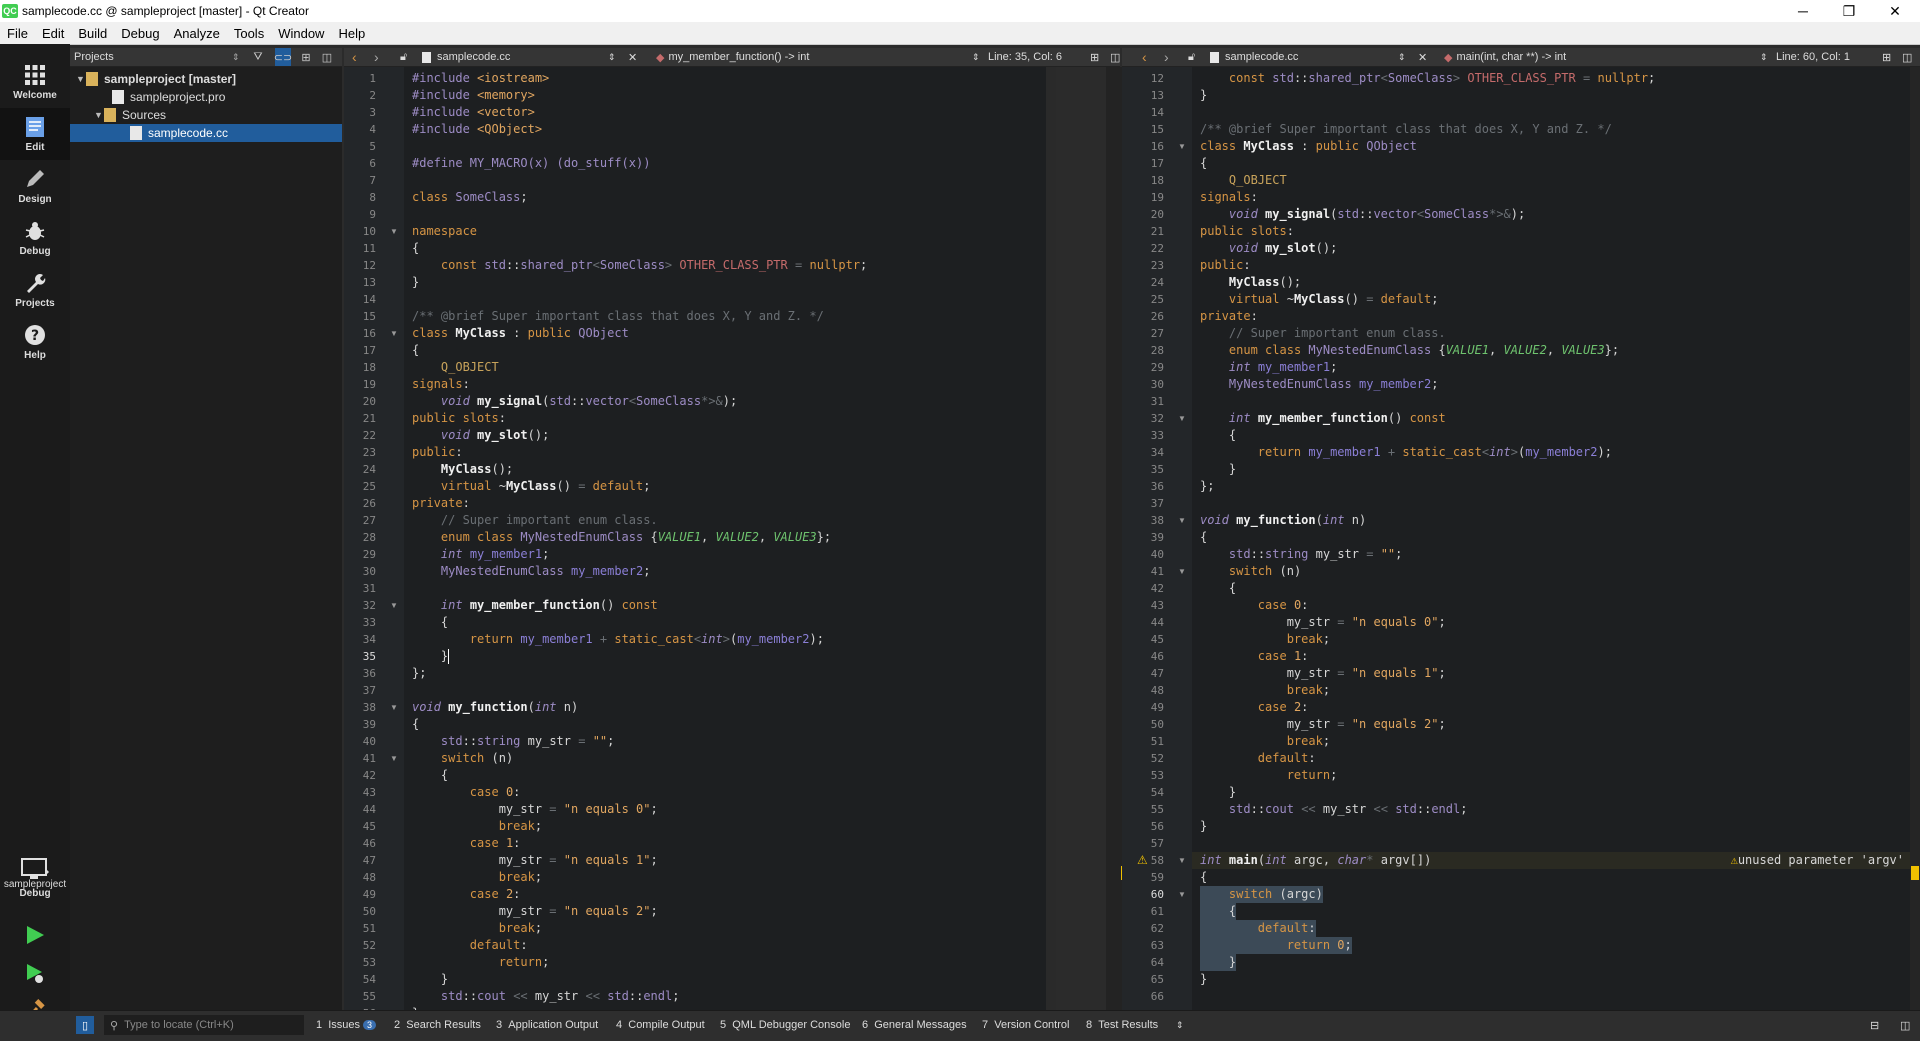 The width and height of the screenshot is (1920, 1041). I want to click on output-tab-version-control: 7 Version Control, so click(1025, 1025).